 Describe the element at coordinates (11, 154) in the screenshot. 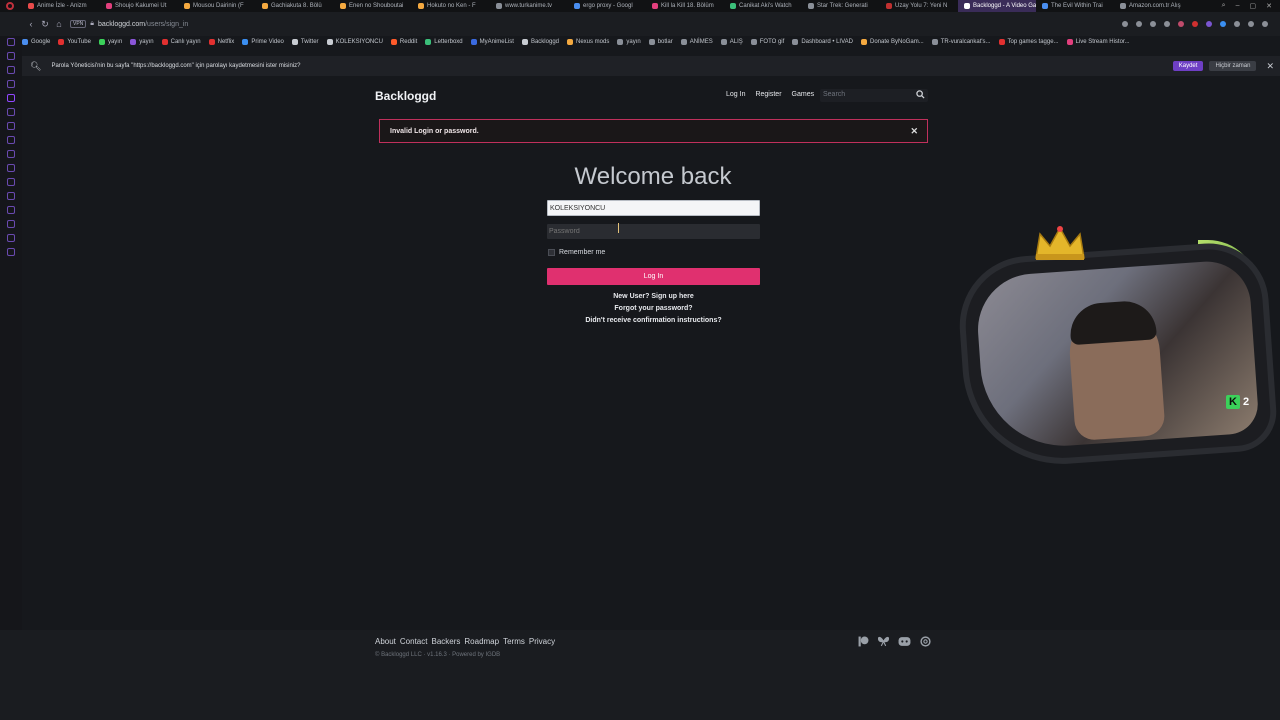

I see `x-icon` at that location.